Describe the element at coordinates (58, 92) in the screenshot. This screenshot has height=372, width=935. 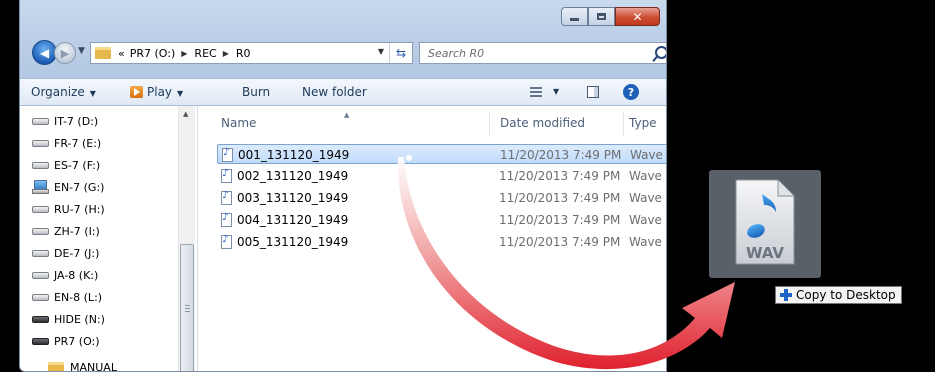
I see `organize-label: Organize` at that location.